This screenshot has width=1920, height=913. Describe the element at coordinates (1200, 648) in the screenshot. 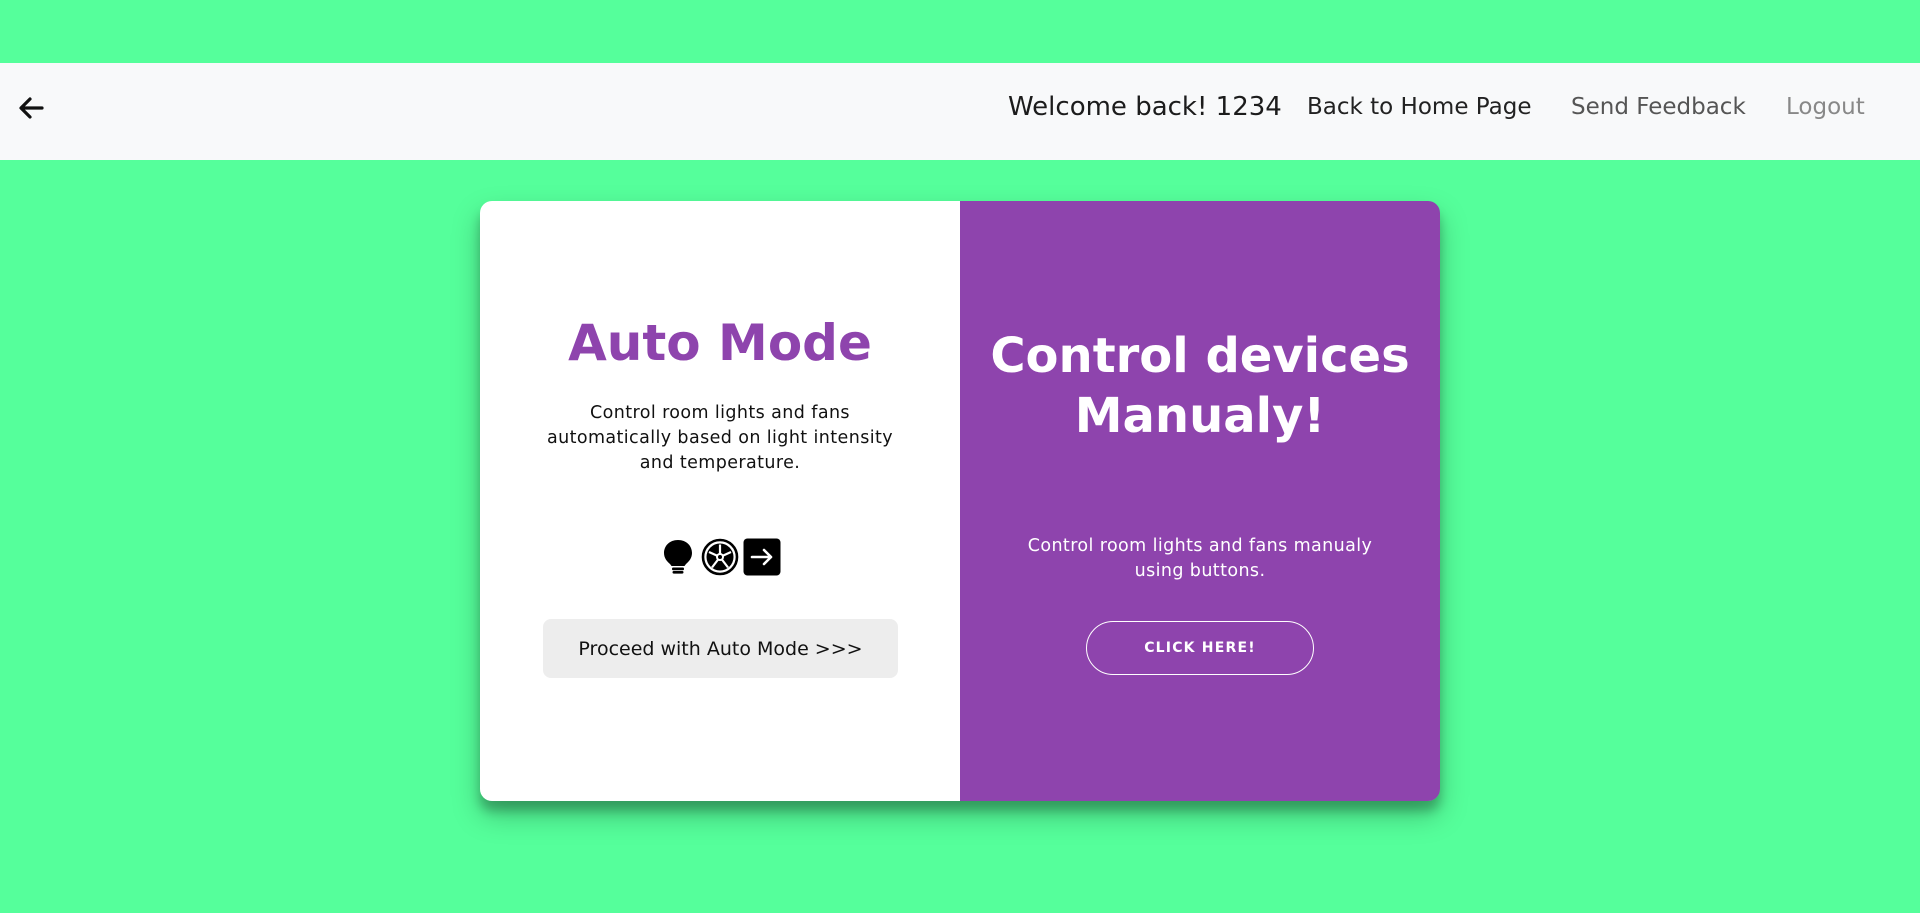

I see `manual-mode-button: Click here!` at that location.